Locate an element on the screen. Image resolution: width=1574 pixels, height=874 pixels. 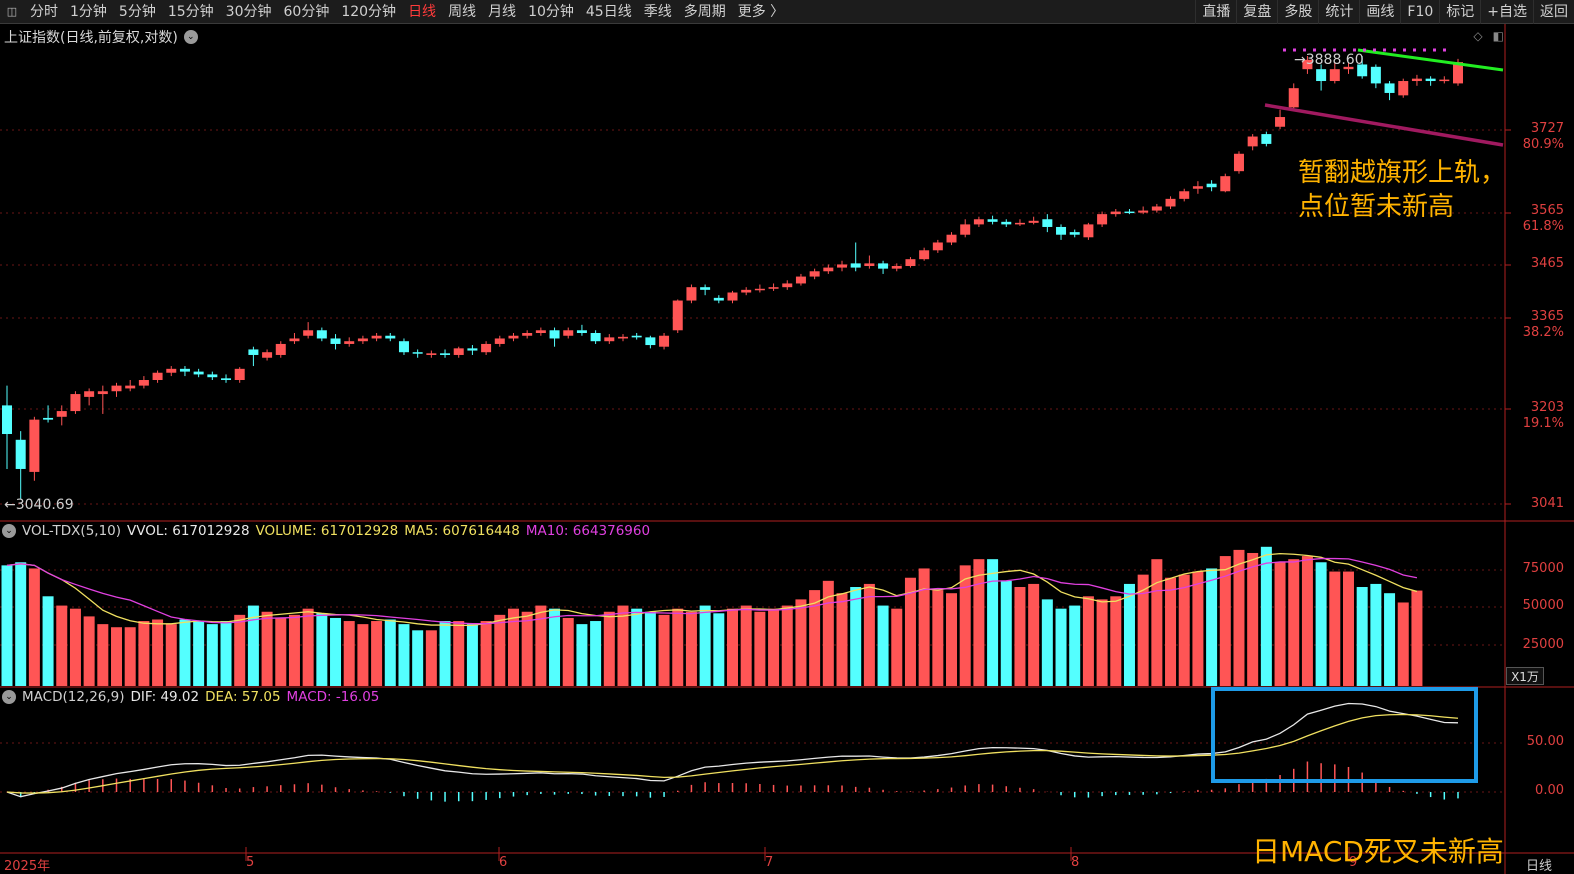
period-tab-3: 15分钟 is located at coordinates (191, 12).